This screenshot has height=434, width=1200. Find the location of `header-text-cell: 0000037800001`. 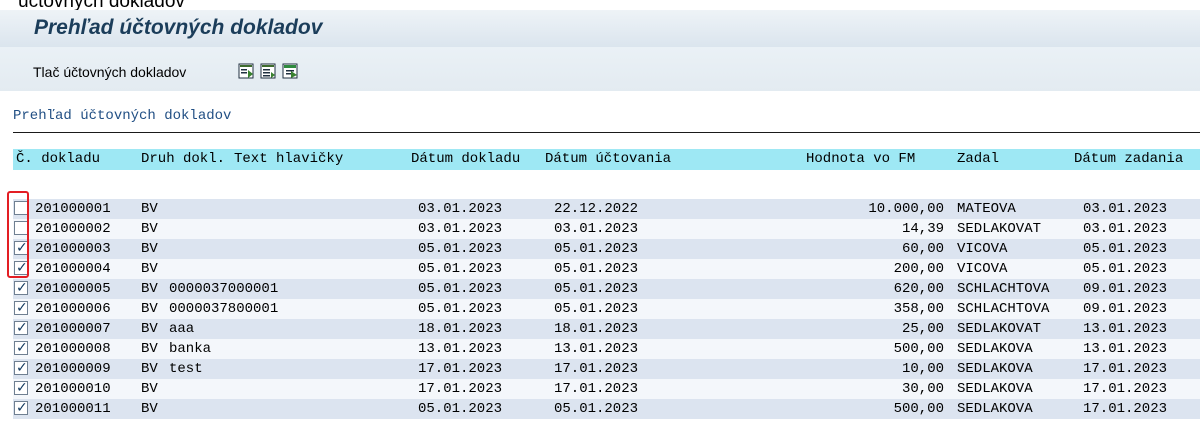

header-text-cell: 0000037800001 is located at coordinates (224, 309).